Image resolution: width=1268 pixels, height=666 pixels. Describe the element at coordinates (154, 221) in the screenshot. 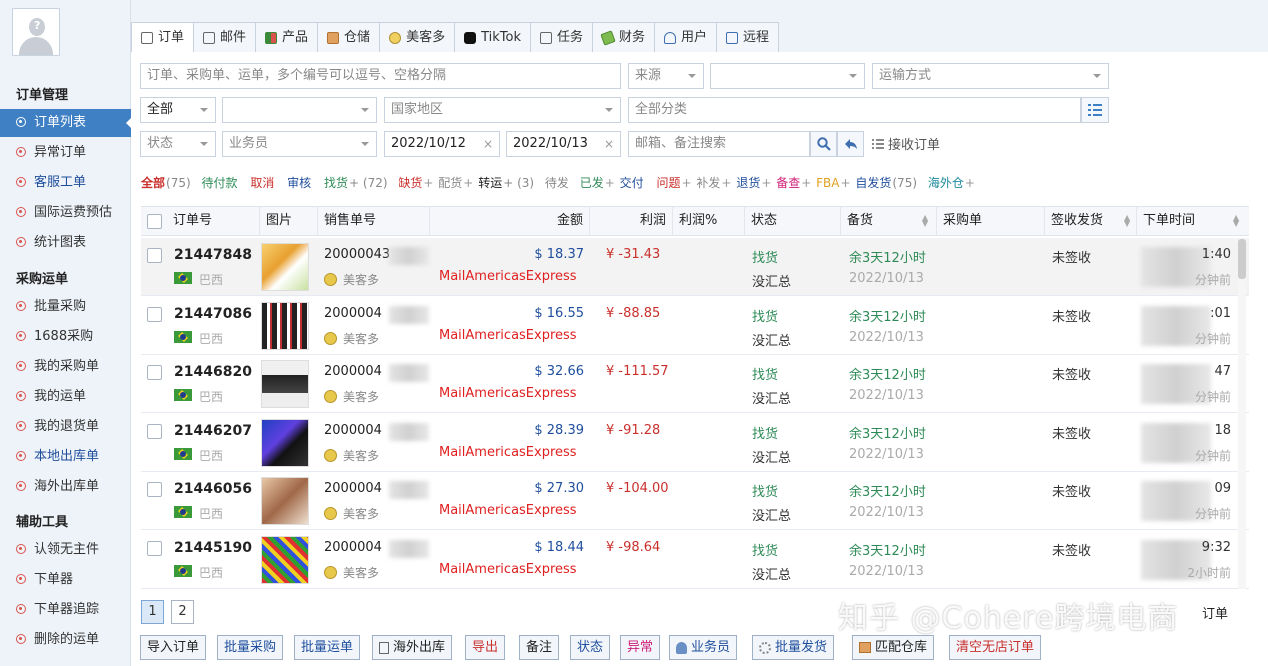

I see `select-all-checkbox` at that location.